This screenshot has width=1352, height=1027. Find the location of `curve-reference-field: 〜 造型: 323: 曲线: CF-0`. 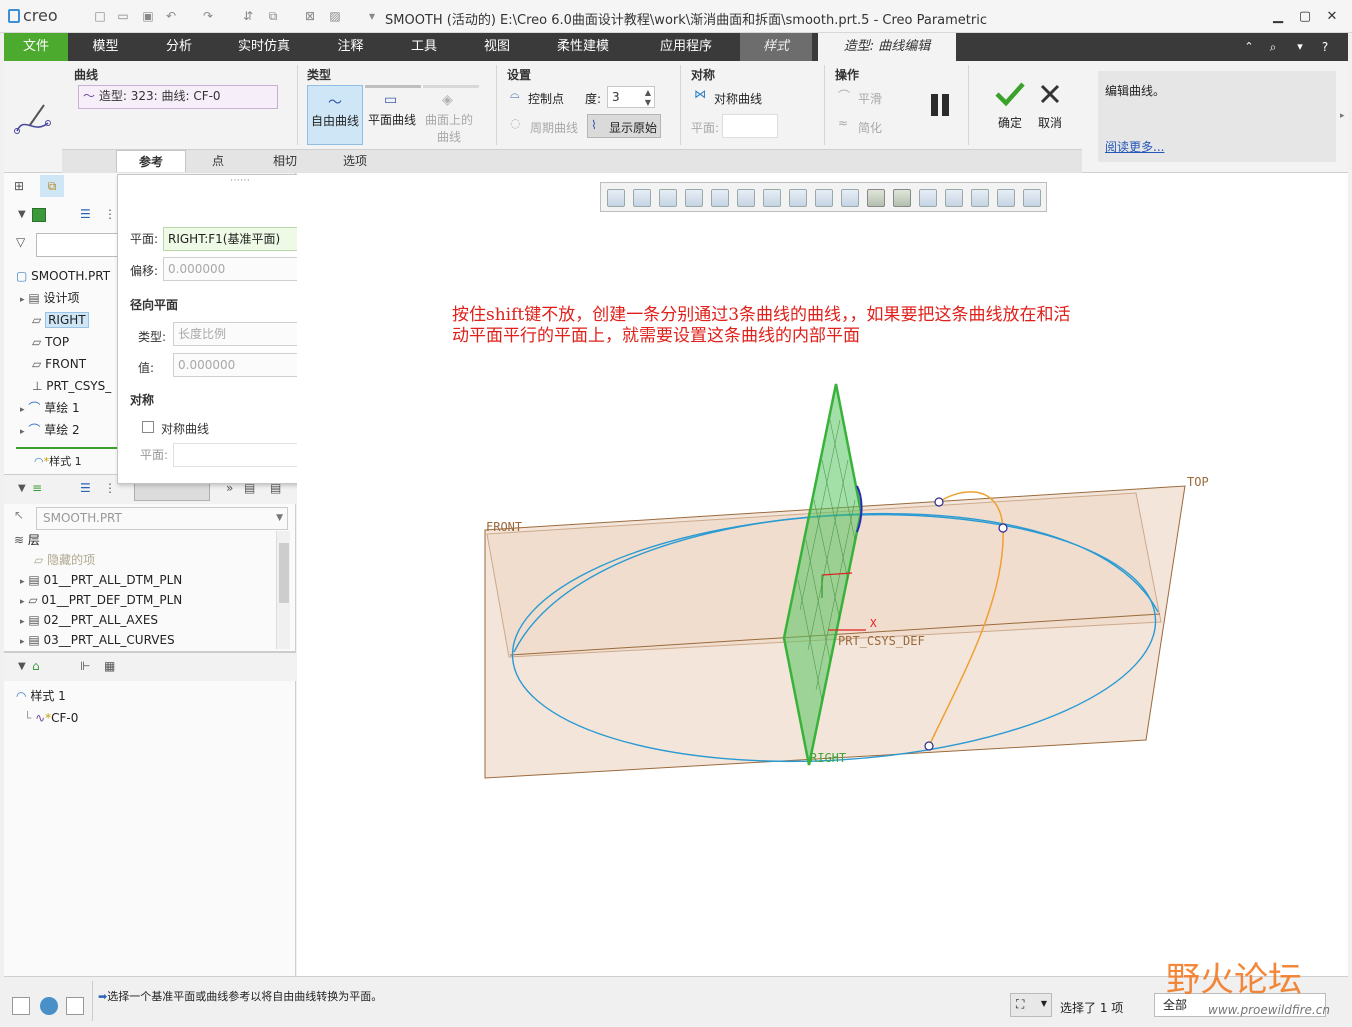

curve-reference-field: 〜 造型: 323: 曲线: CF-0 is located at coordinates (178, 97).